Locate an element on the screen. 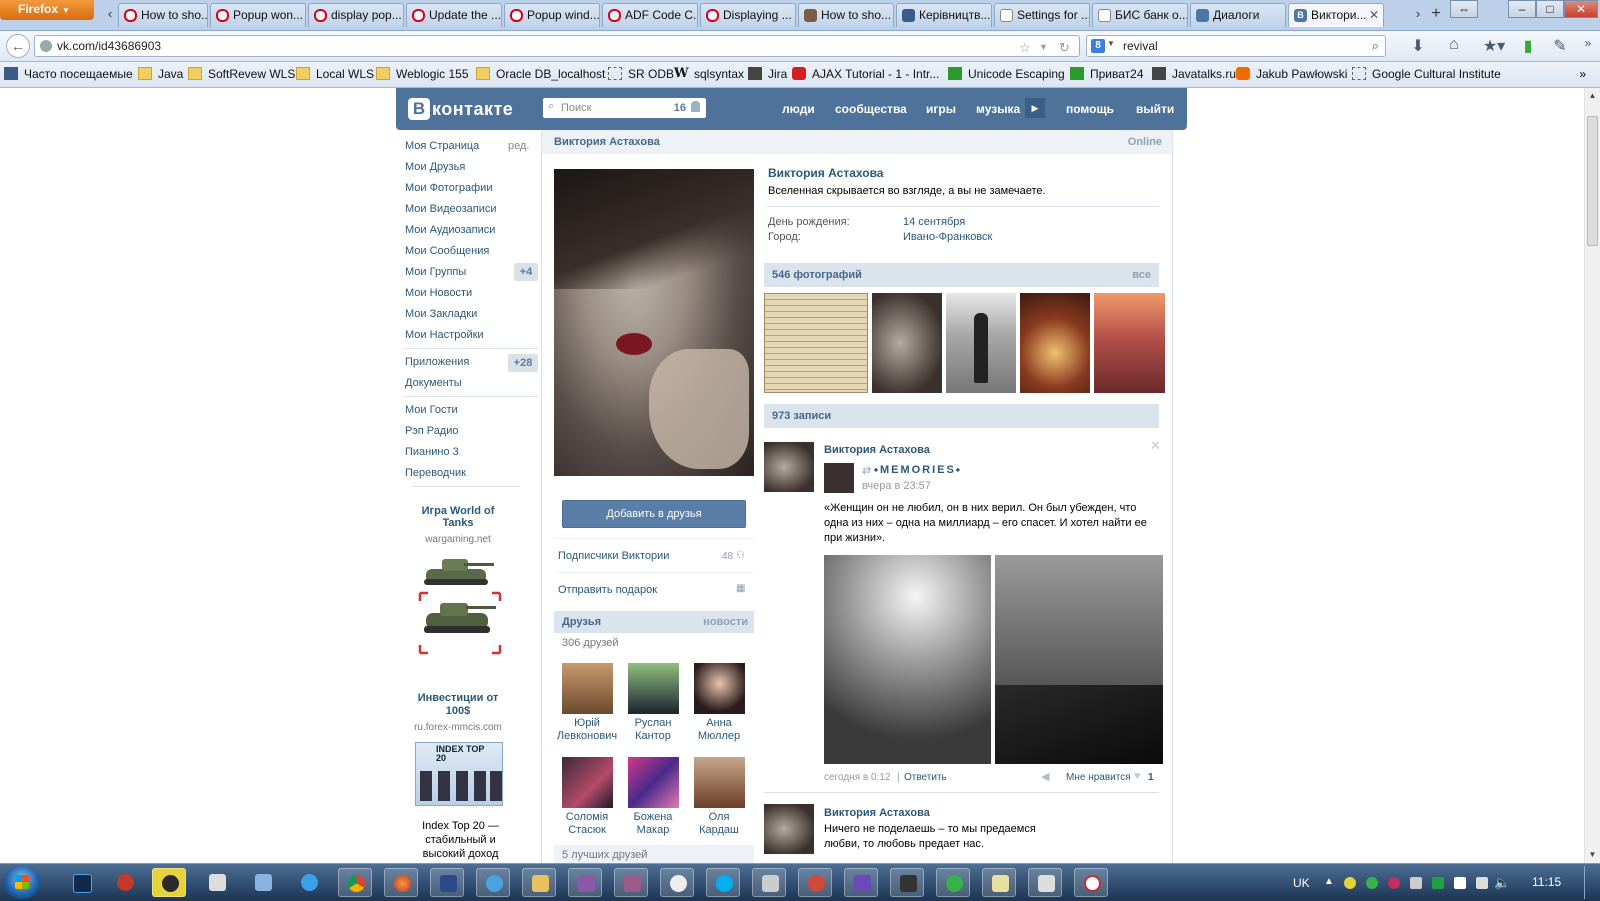  search-bar: 8 ▼ revival ⌕ is located at coordinates (1236, 46).